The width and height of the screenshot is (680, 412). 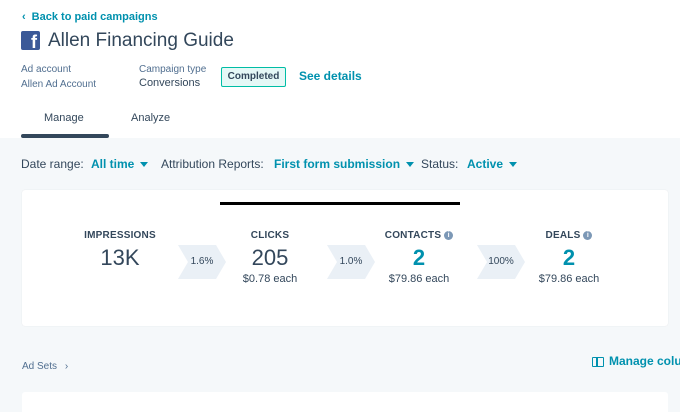 What do you see at coordinates (563, 235) in the screenshot?
I see `stat-label: DEALS` at bounding box center [563, 235].